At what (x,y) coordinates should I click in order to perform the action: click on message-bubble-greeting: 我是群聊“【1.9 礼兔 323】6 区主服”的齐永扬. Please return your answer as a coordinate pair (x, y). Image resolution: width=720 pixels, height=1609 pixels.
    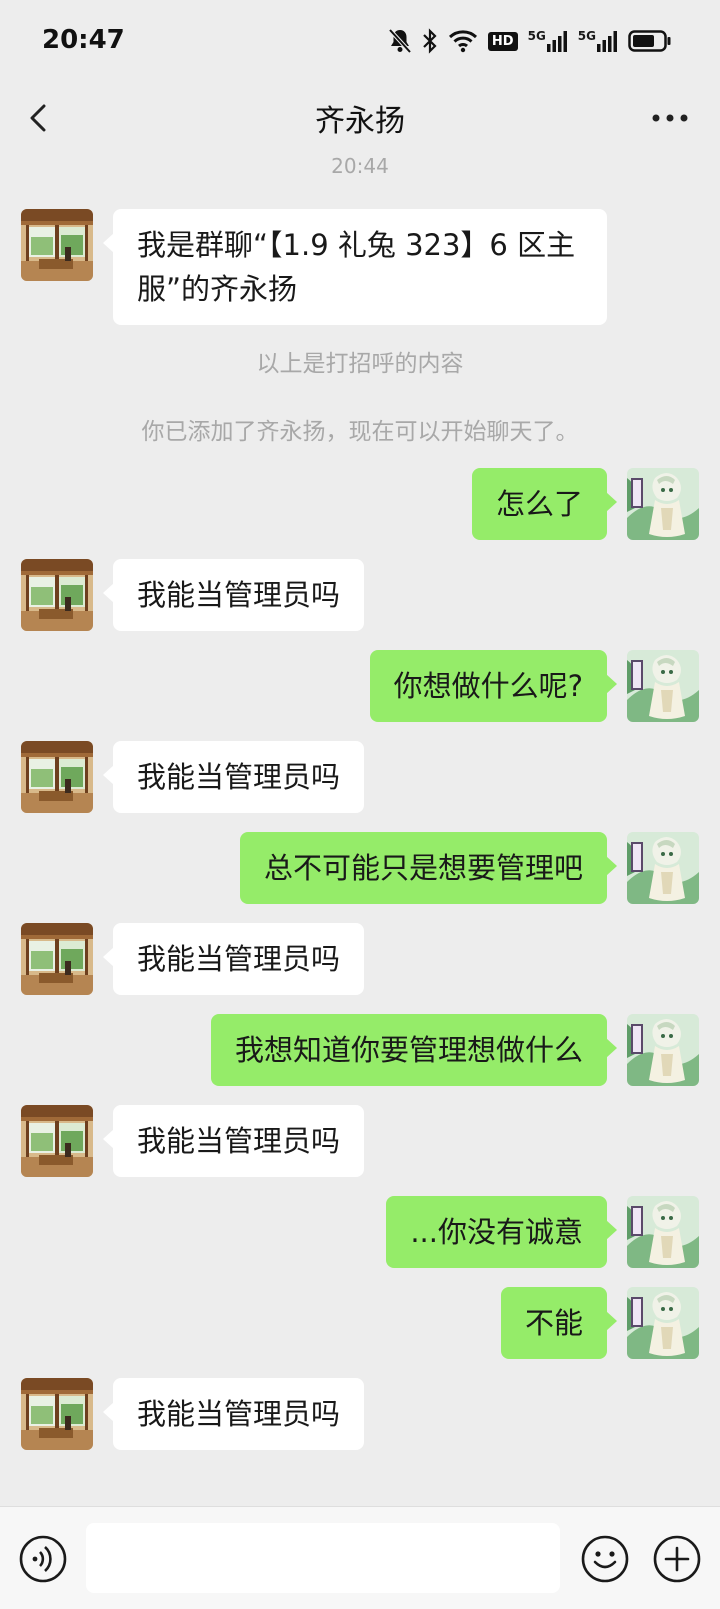
    Looking at the image, I should click on (355, 267).